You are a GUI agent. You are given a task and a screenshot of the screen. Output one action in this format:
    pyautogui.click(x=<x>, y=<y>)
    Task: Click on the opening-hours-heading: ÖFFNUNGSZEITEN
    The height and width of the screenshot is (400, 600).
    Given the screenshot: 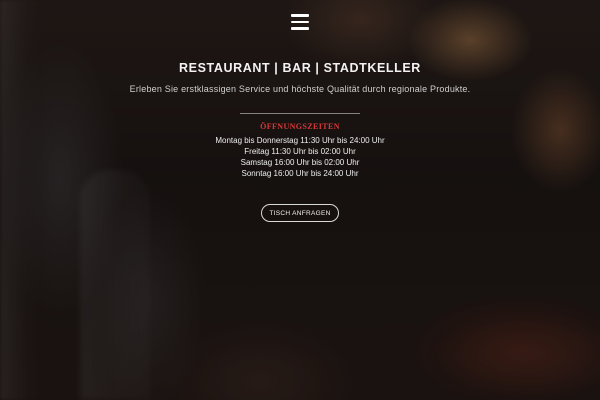 What is the action you would take?
    pyautogui.click(x=300, y=126)
    